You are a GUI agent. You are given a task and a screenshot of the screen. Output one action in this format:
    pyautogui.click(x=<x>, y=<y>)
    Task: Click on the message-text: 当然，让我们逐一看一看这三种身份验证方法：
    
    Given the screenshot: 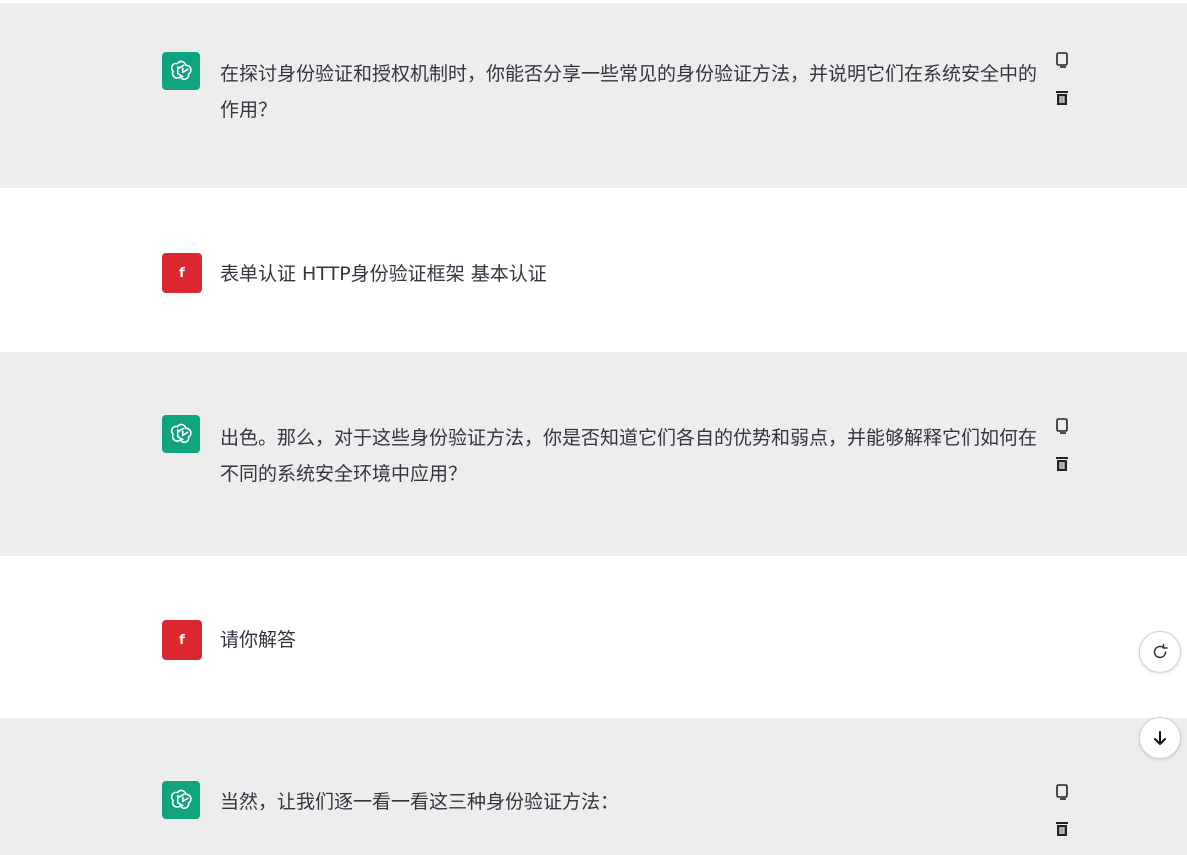 What is the action you would take?
    pyautogui.click(x=420, y=802)
    